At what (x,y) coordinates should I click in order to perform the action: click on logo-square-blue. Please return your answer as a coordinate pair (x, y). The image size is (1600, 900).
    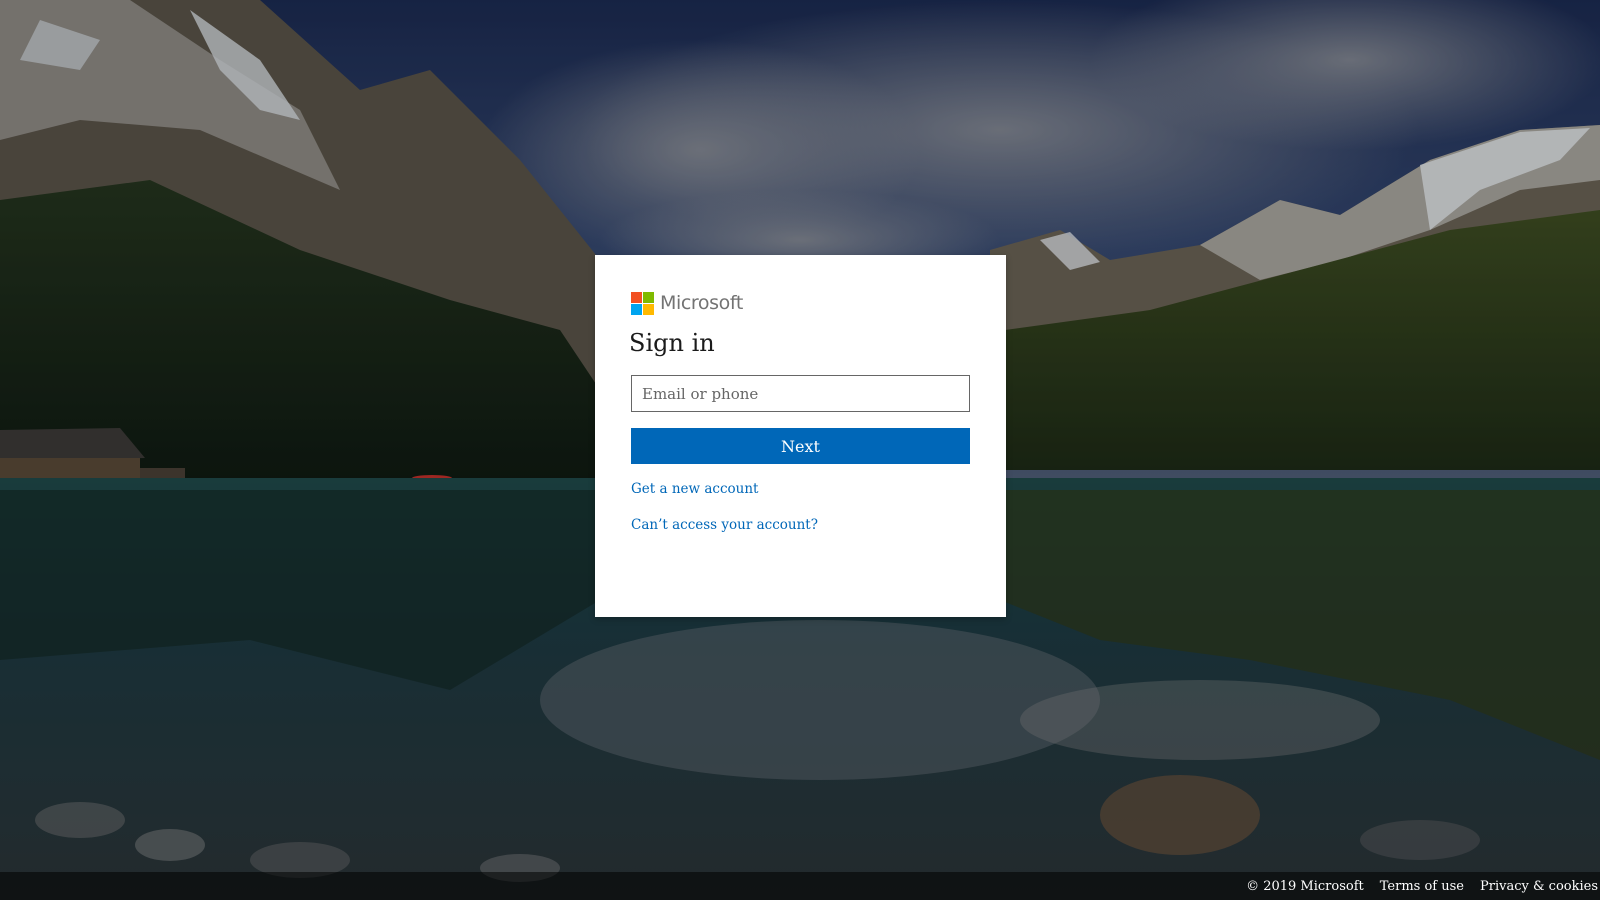
    Looking at the image, I should click on (636, 309).